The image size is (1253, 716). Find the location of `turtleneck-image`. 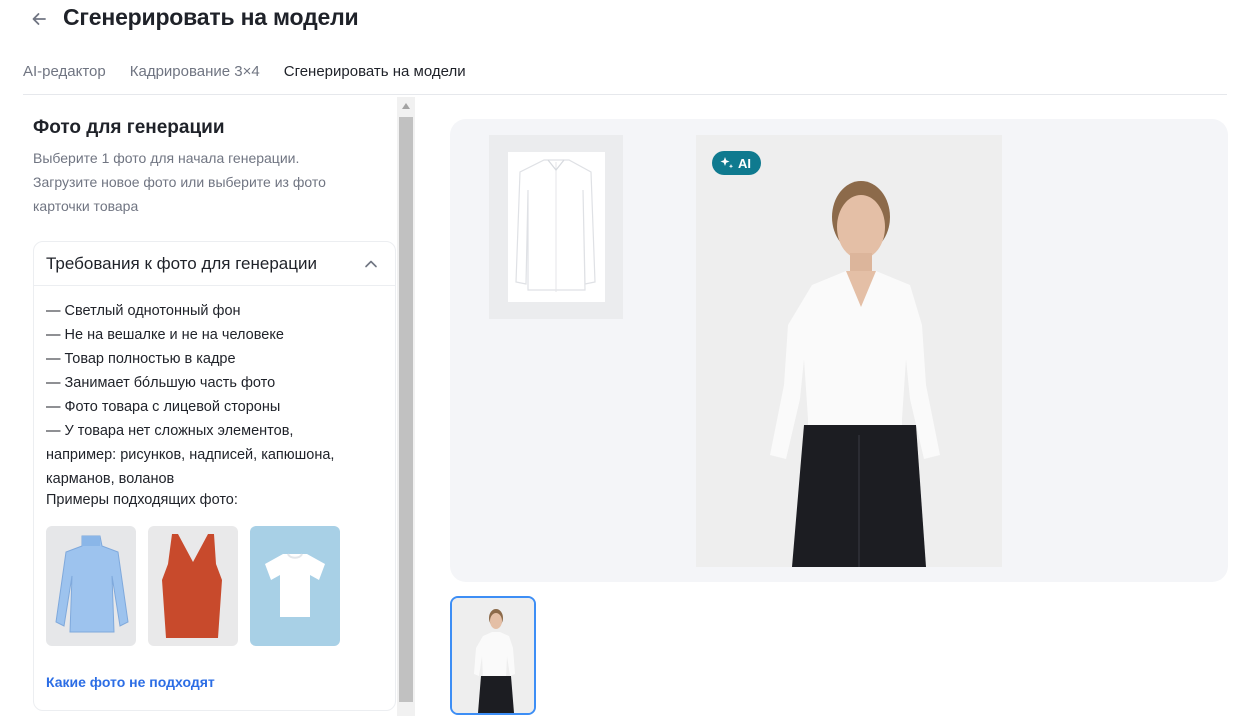

turtleneck-image is located at coordinates (92, 584).